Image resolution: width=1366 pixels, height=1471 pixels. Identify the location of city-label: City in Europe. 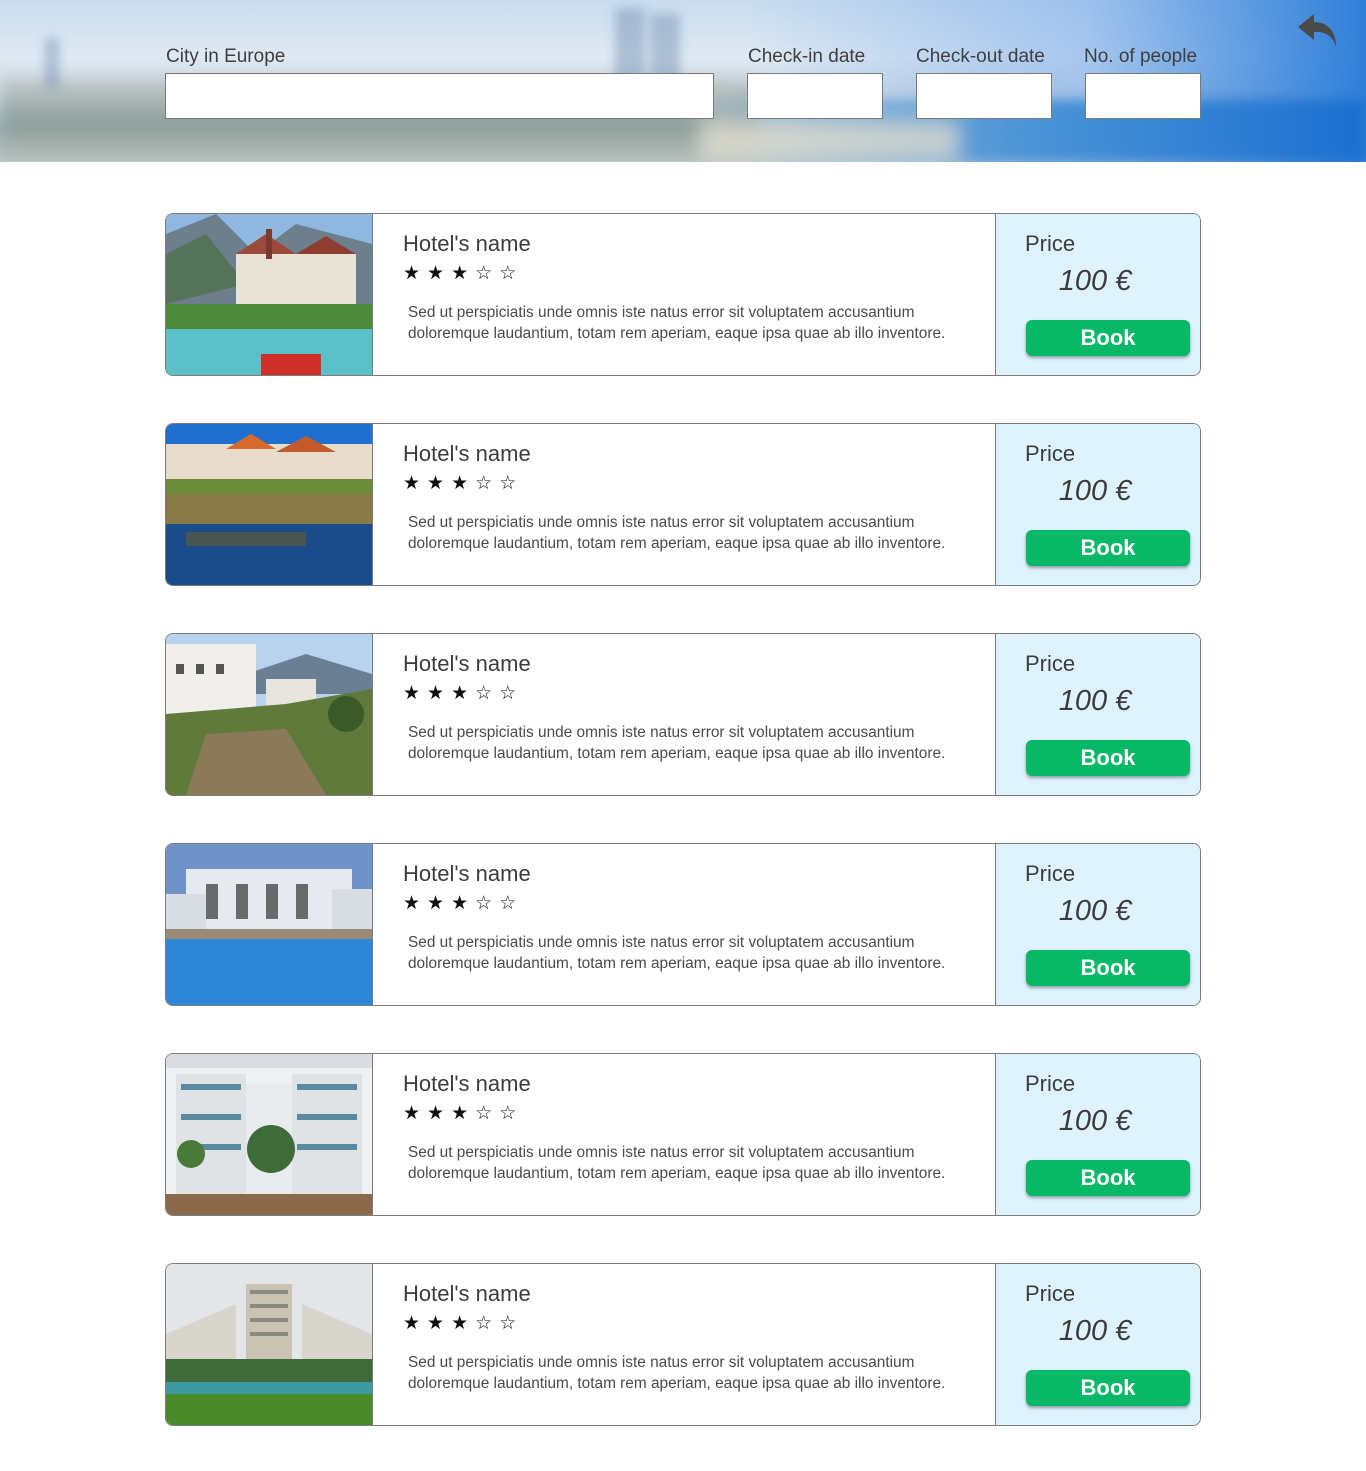
(226, 56).